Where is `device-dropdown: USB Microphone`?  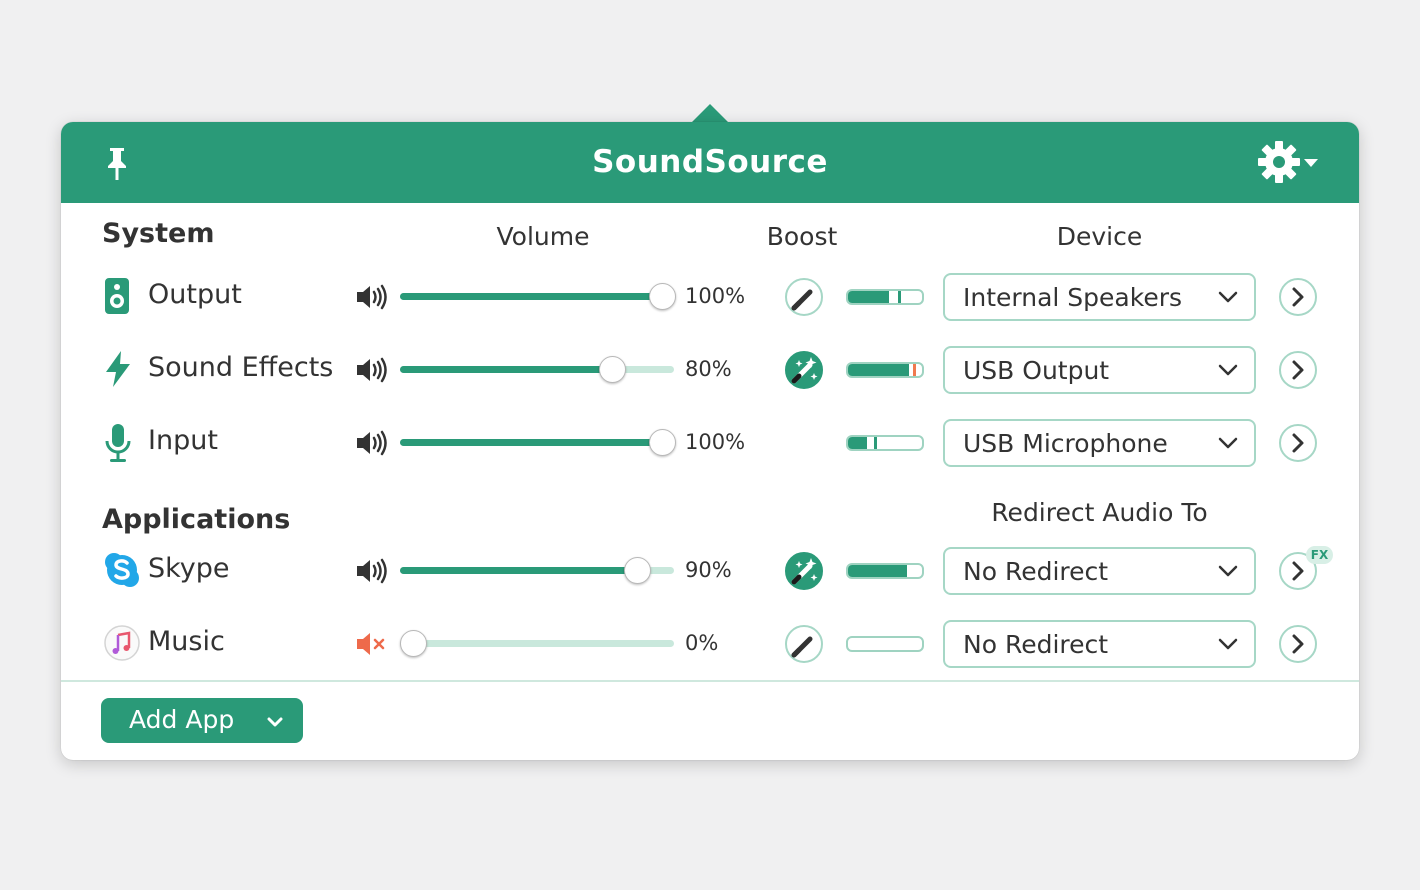 device-dropdown: USB Microphone is located at coordinates (1099, 443).